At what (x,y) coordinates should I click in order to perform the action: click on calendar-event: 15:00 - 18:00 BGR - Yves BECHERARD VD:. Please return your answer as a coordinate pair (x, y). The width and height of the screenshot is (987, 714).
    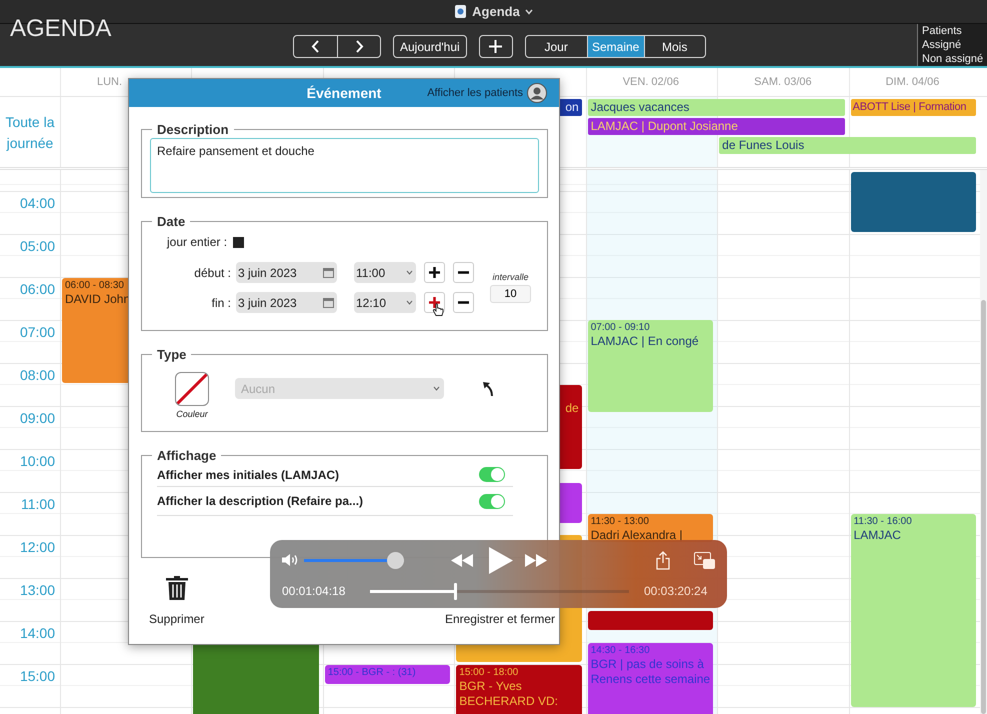
    Looking at the image, I should click on (519, 689).